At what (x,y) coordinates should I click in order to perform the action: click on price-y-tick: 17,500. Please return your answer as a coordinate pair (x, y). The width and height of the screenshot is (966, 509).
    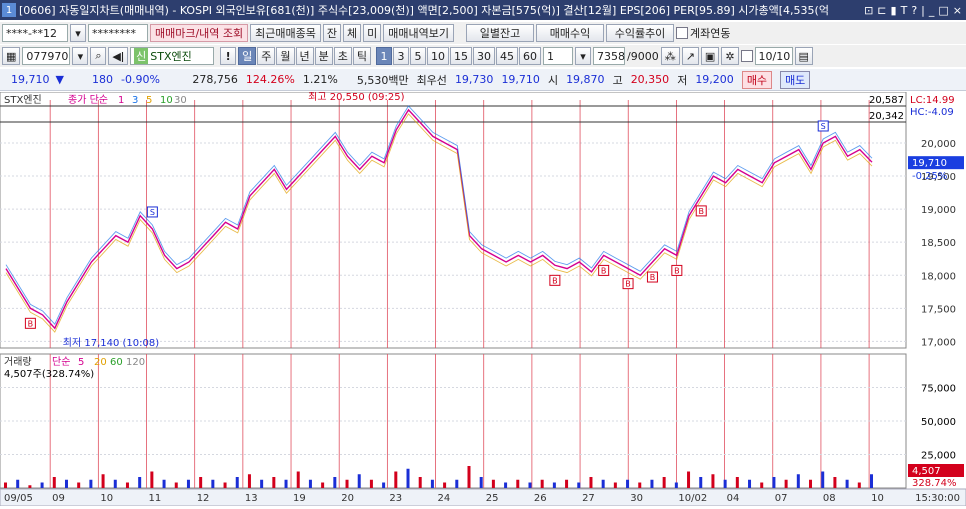
    Looking at the image, I should click on (938, 309).